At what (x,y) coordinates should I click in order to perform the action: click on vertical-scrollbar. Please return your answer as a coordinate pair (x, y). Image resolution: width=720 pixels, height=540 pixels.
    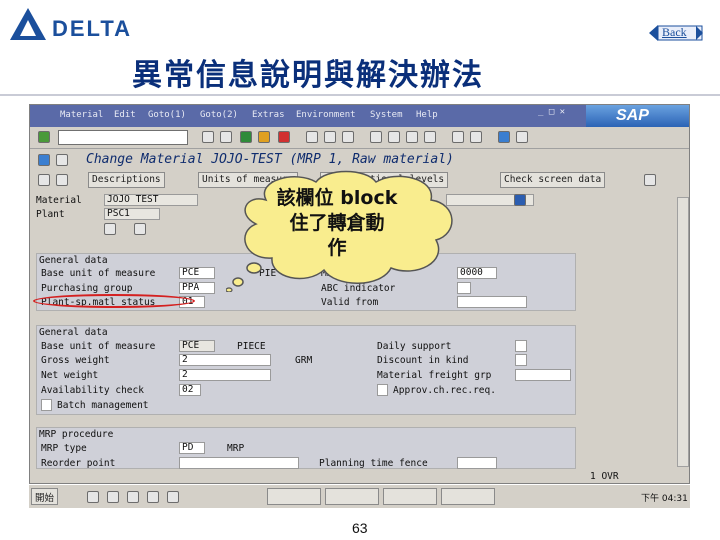
    Looking at the image, I should click on (683, 332).